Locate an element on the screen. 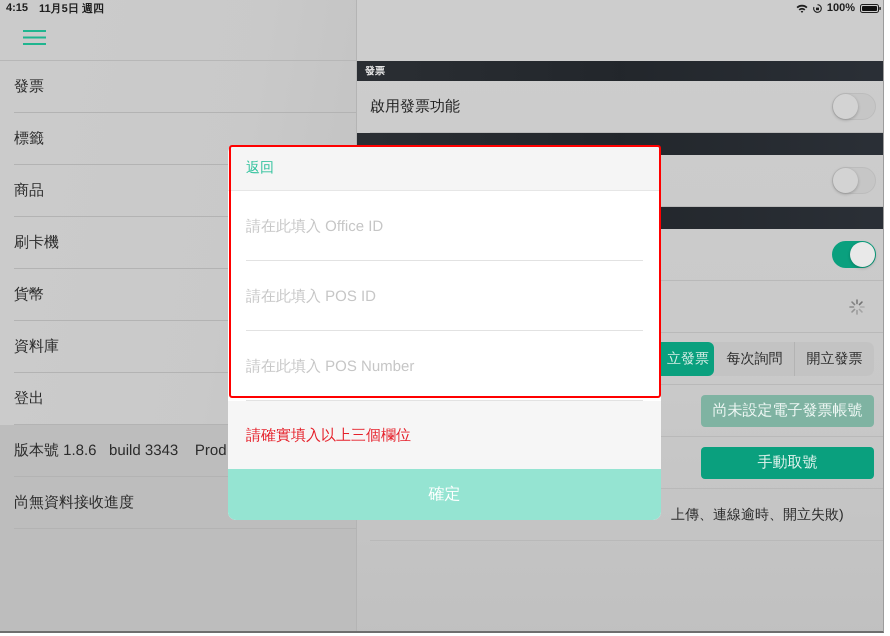 The image size is (890, 636). sidebar-item: 登出 is located at coordinates (29, 398).